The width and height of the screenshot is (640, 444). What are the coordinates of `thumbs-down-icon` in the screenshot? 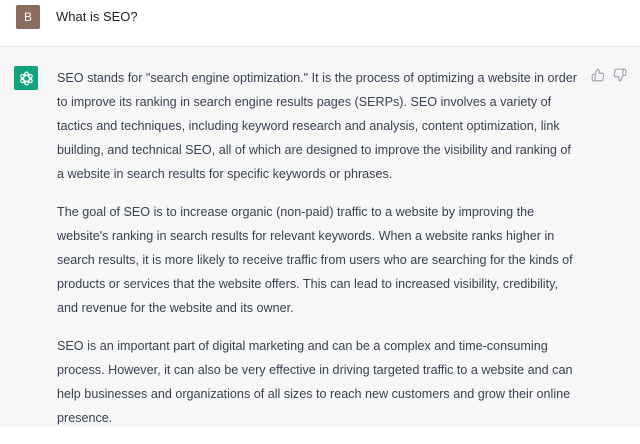 It's located at (620, 75).